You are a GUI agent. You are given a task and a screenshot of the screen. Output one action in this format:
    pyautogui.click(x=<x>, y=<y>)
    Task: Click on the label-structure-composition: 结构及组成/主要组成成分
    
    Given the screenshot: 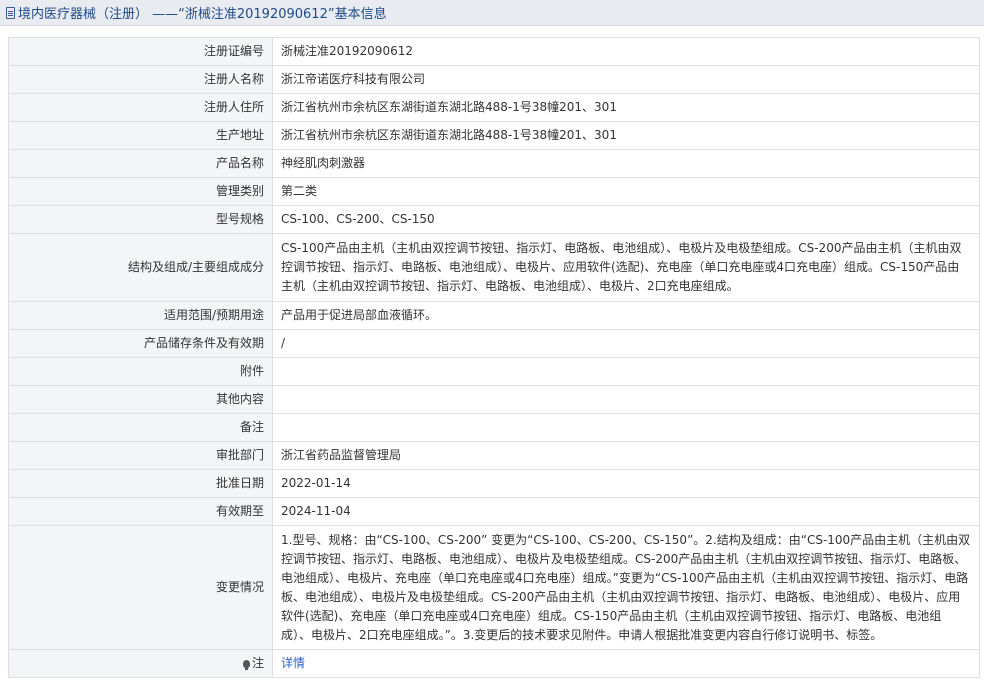 What is the action you would take?
    pyautogui.click(x=140, y=267)
    